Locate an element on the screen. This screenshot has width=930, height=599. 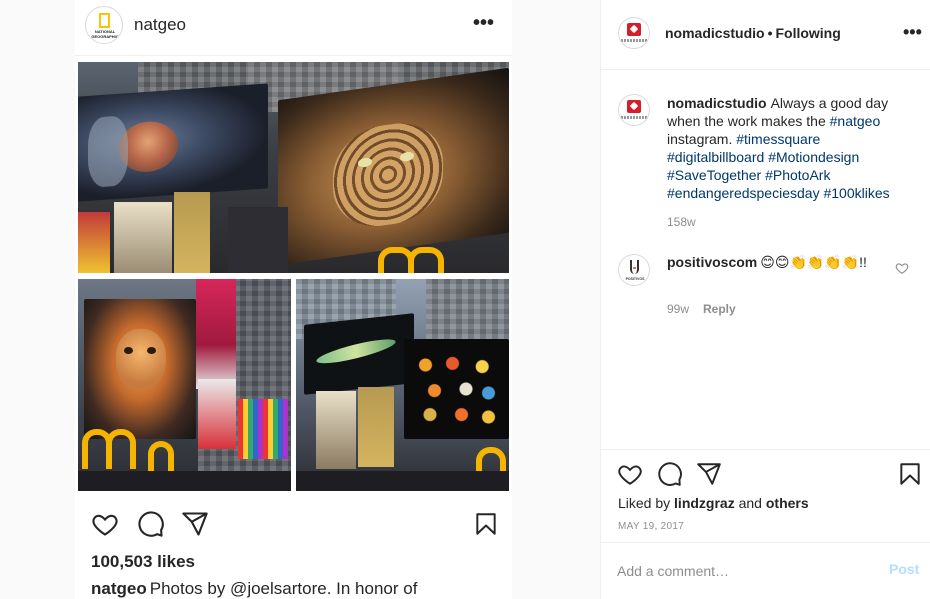
liked-by-line: Liked by lindzgraz and others is located at coordinates (713, 503).